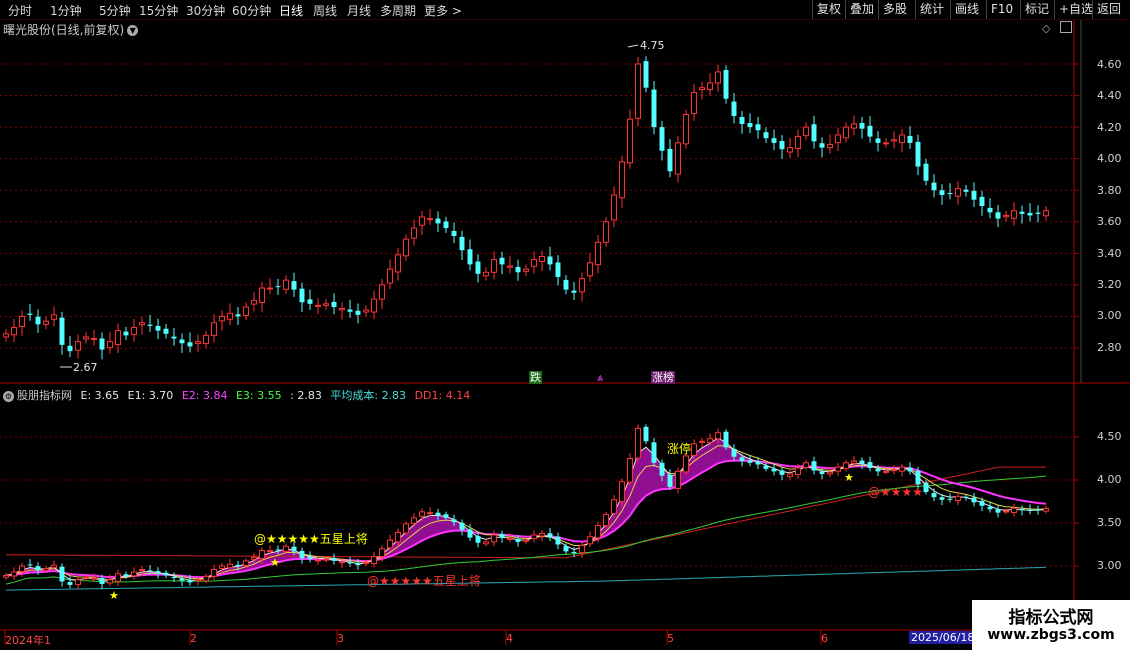 The width and height of the screenshot is (1130, 650). Describe the element at coordinates (1051, 635) in the screenshot. I see `watermark-url: www.zbgs3.com` at that location.